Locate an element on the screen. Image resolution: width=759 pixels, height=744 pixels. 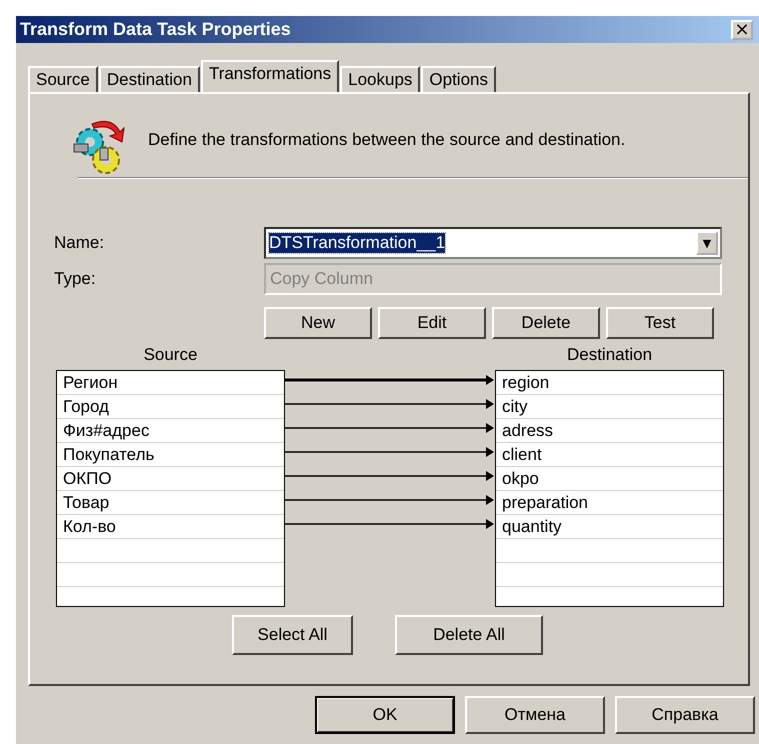
dropdown-button: ▼ is located at coordinates (707, 243).